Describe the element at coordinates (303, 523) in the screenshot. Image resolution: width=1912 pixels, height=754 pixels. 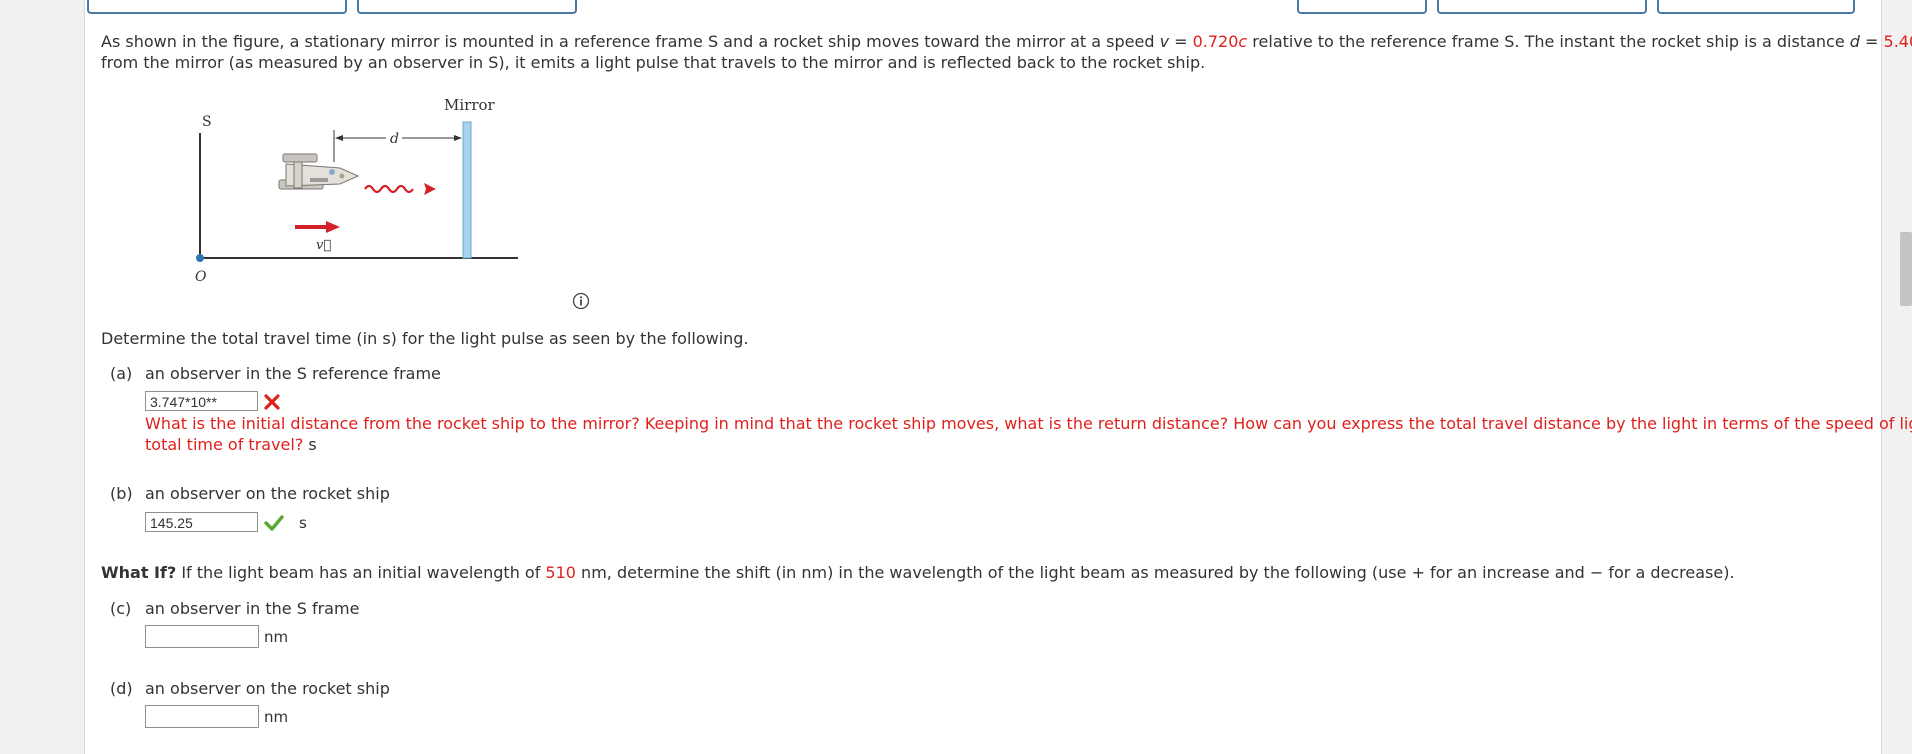
I see `part-b-unit: s` at that location.